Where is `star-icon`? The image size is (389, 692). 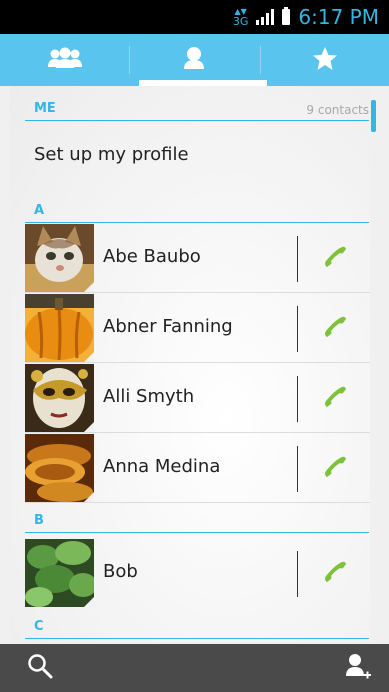
star-icon is located at coordinates (325, 60).